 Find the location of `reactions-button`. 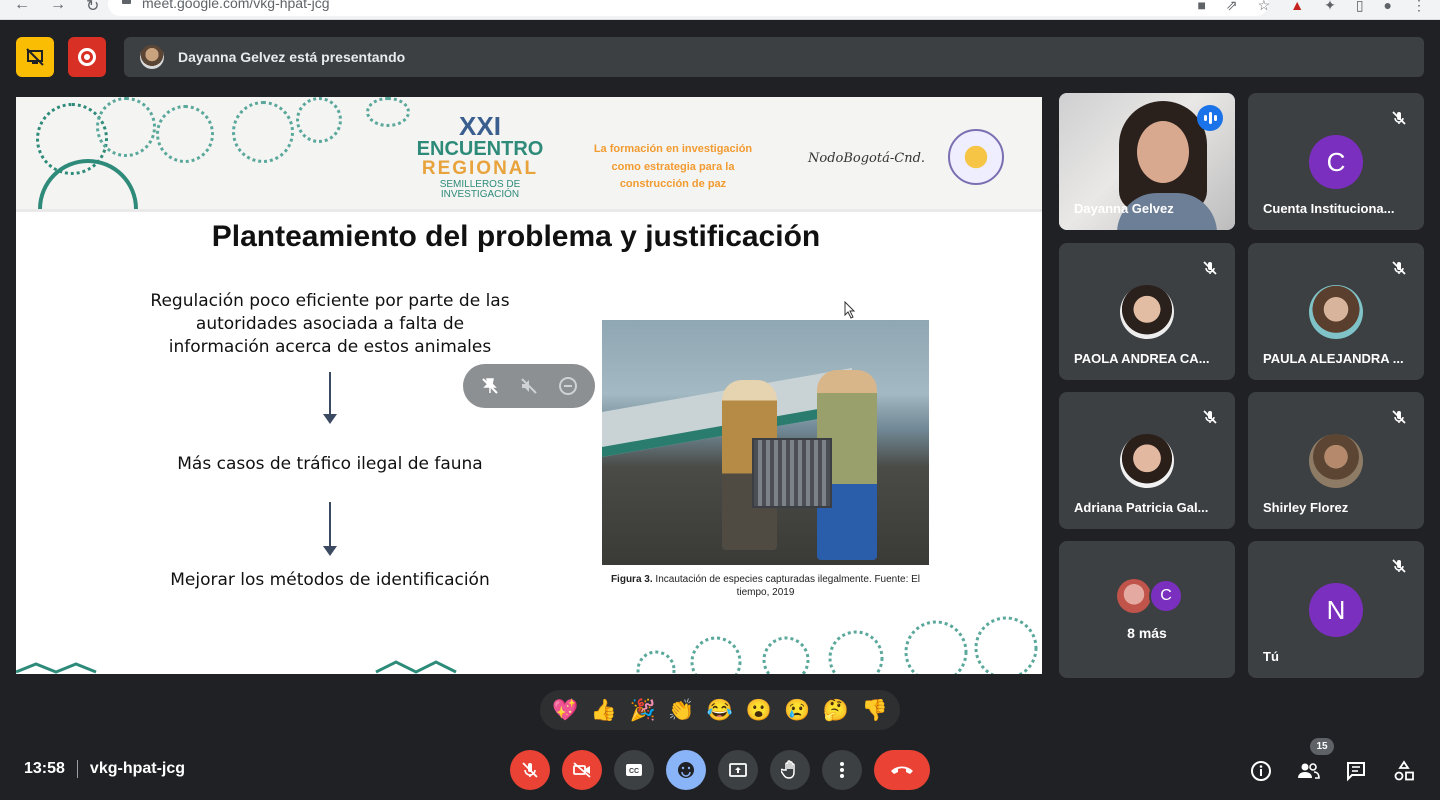

reactions-button is located at coordinates (686, 770).